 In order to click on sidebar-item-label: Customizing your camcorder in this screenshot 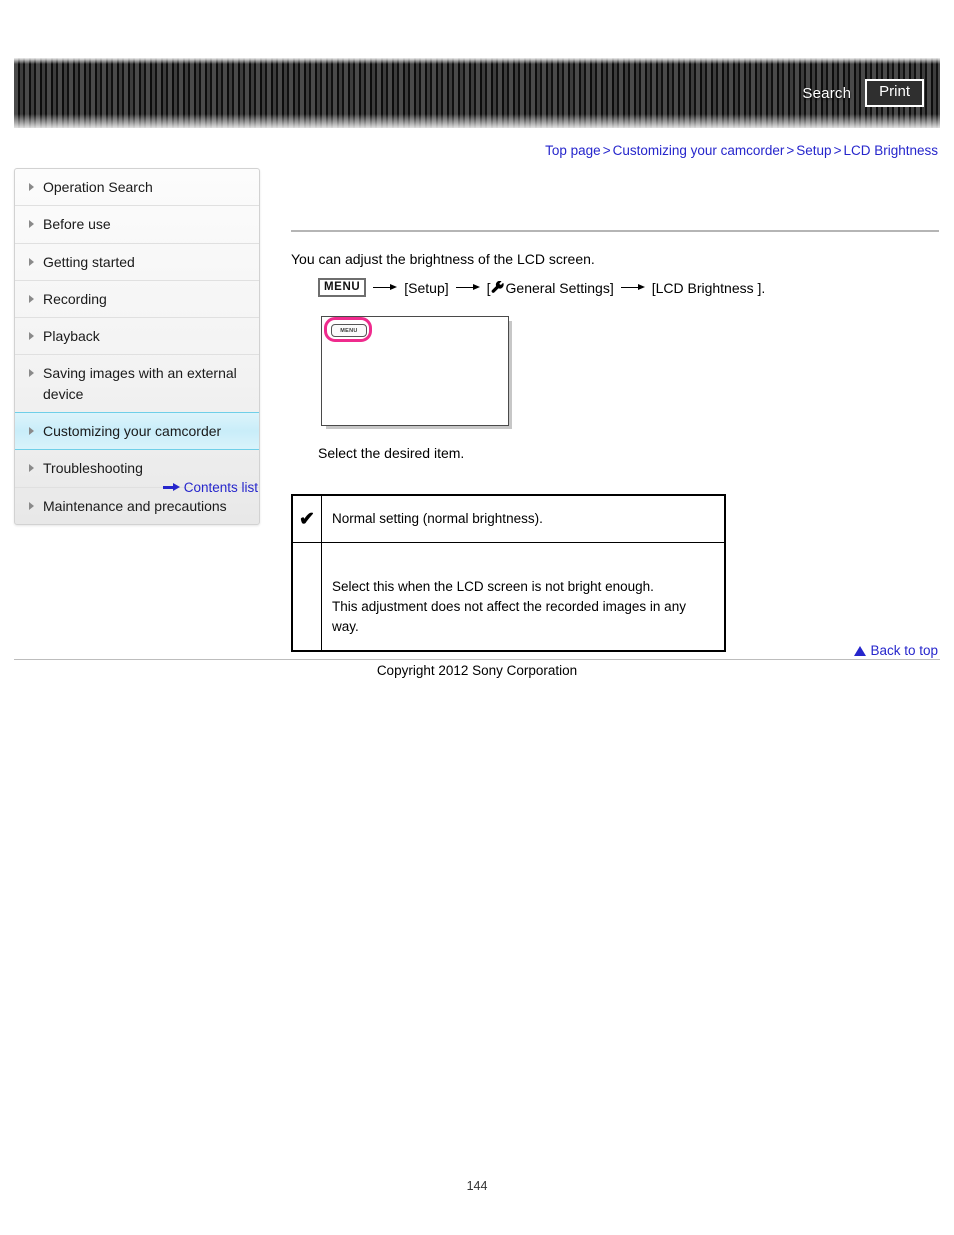, I will do `click(132, 431)`.